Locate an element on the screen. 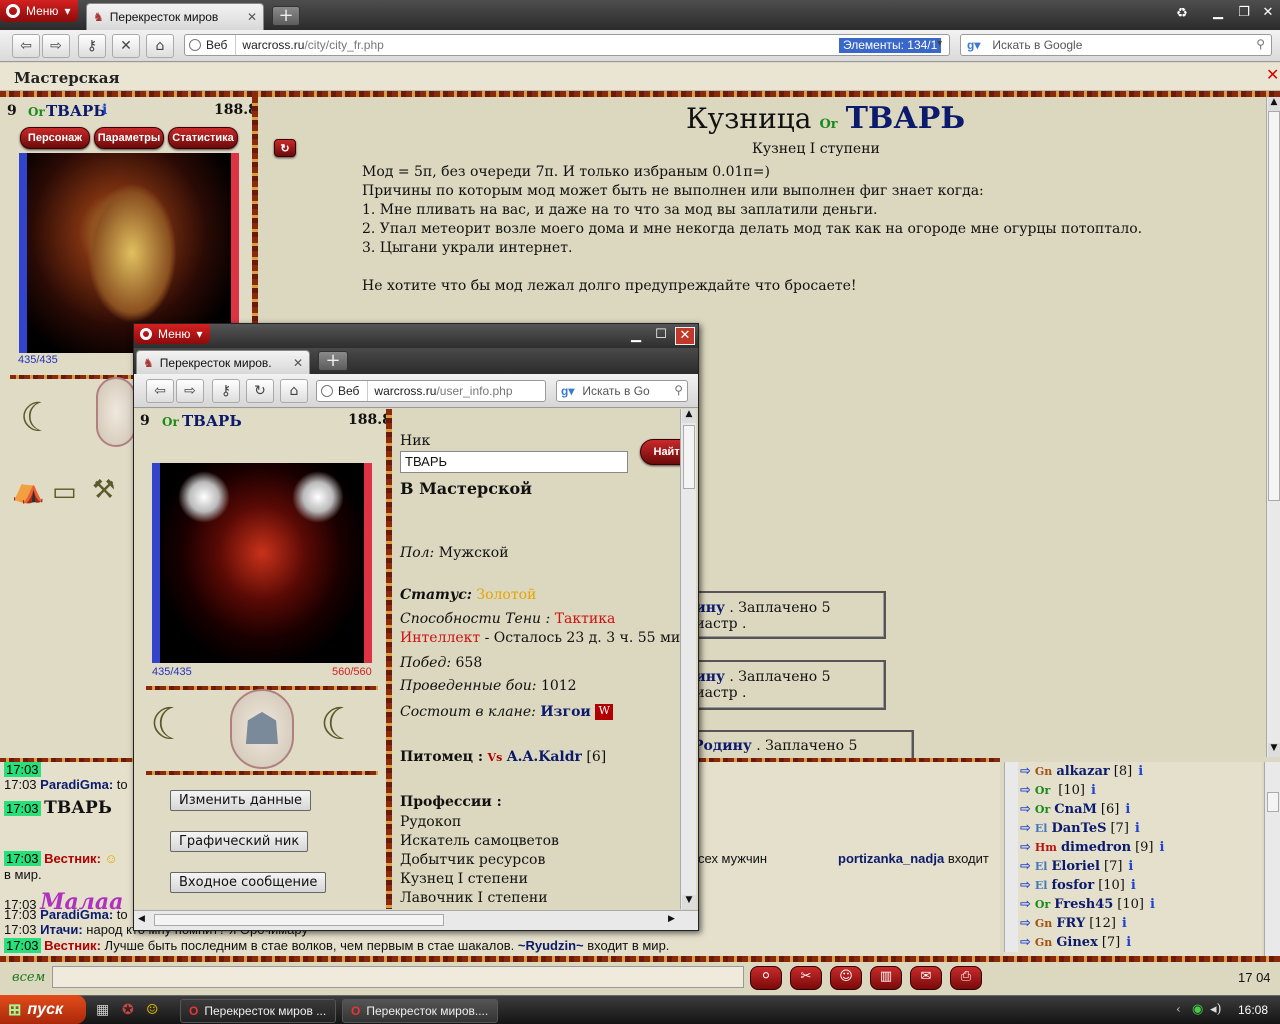 This screenshot has width=1280, height=1024. opera-menu-button: Меню ▾ is located at coordinates (39, 11).